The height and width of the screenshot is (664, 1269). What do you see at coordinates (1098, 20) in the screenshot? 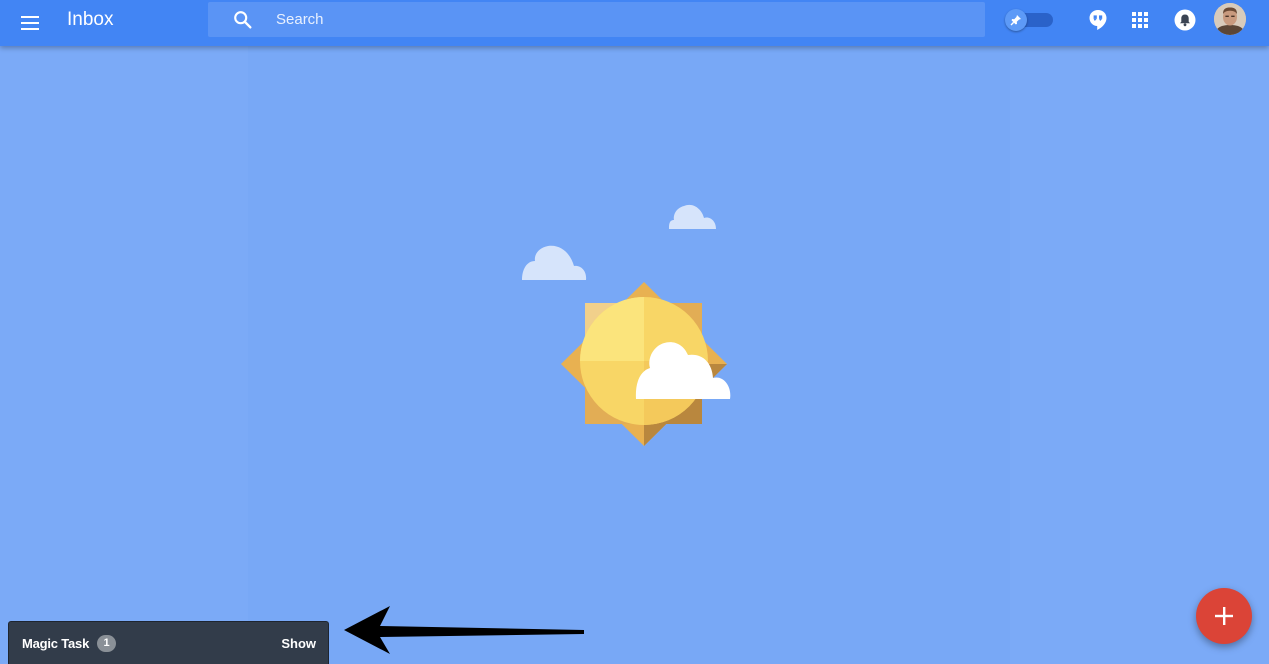
I see `hangouts-icon` at bounding box center [1098, 20].